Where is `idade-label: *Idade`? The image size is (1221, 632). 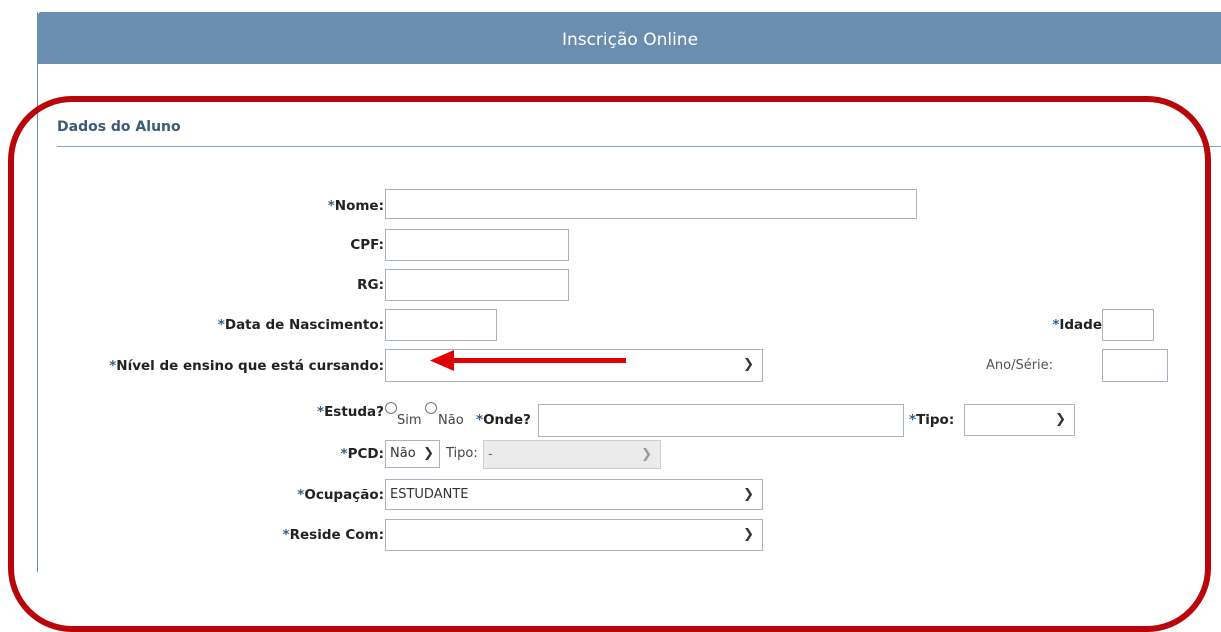
idade-label: *Idade is located at coordinates (1077, 325).